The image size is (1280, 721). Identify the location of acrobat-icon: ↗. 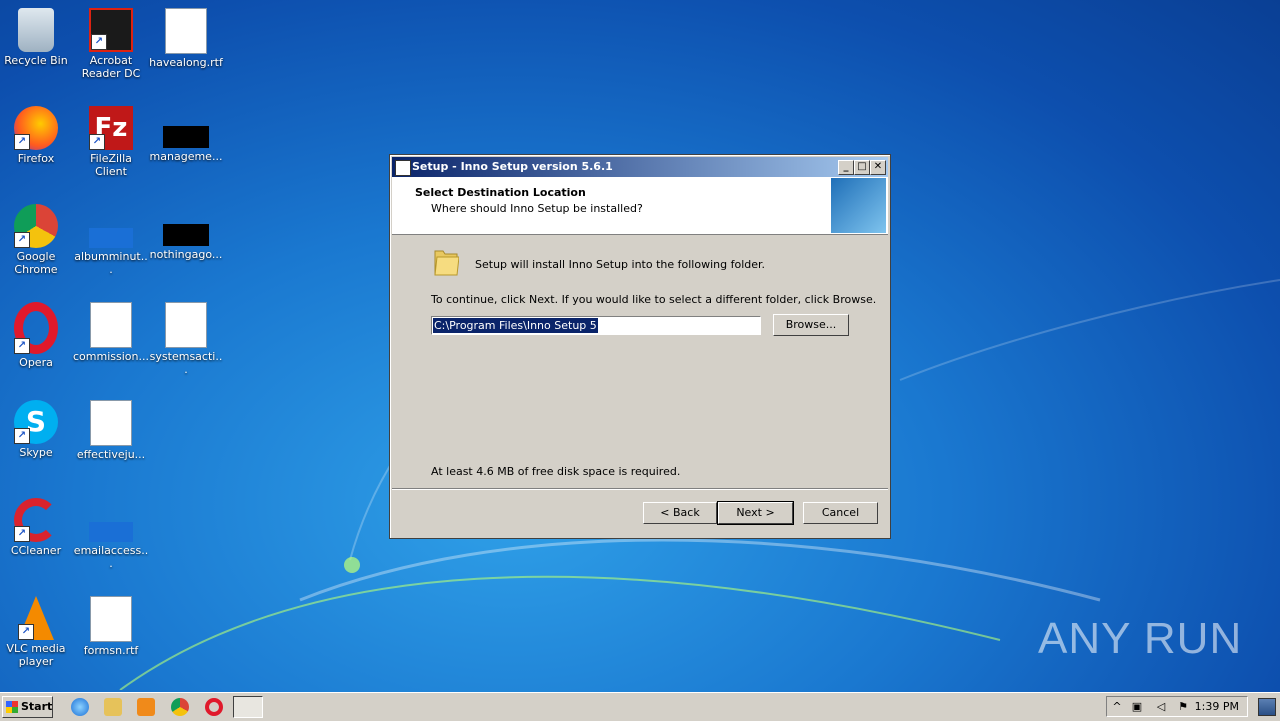
(111, 30).